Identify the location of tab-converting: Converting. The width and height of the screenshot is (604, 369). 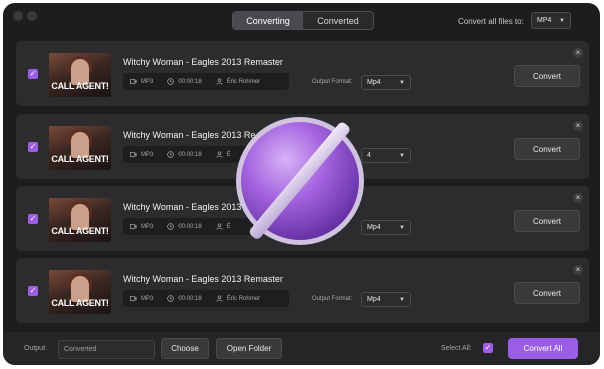
(268, 20).